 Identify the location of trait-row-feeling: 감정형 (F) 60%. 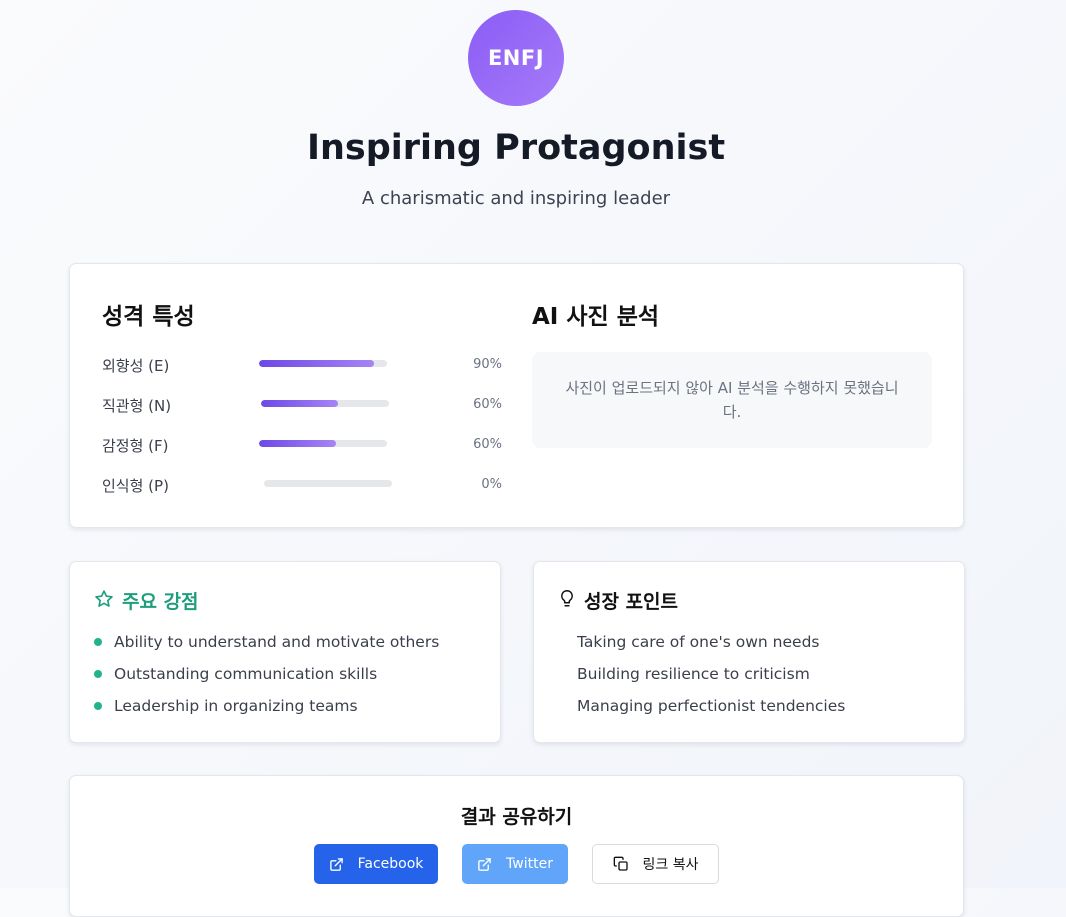
(302, 445).